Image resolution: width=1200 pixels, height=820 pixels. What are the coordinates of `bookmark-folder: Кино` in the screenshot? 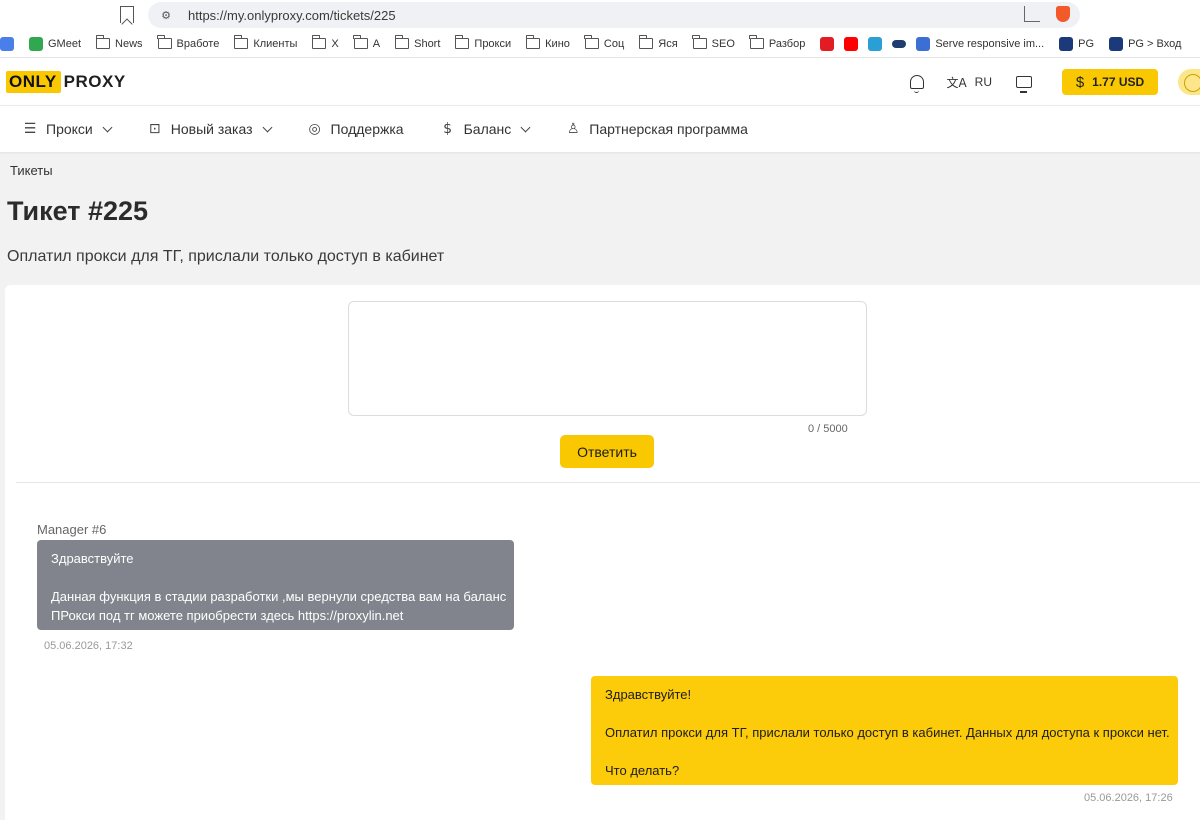 It's located at (547, 42).